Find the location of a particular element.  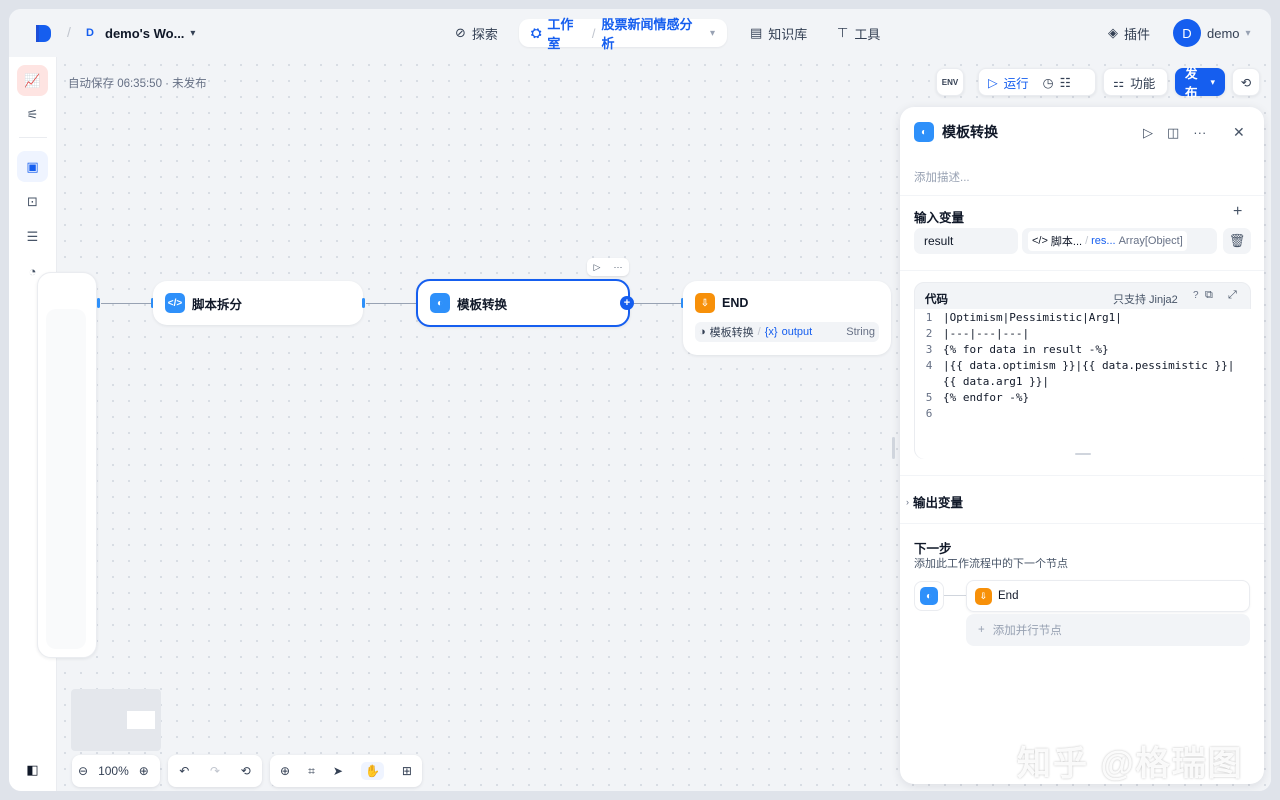

terminal-icon: ⊡ is located at coordinates (32, 201).